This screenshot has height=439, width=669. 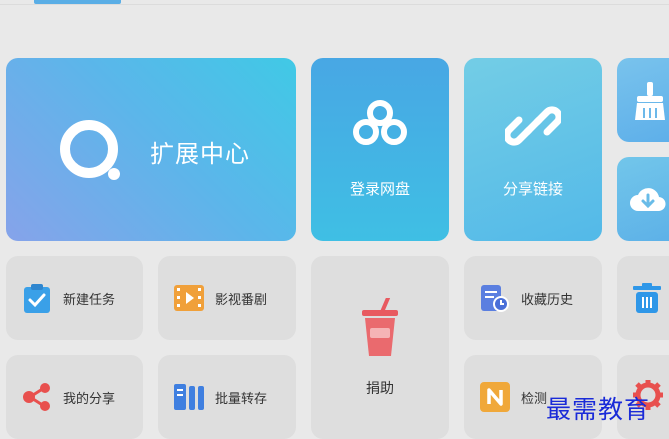 I want to click on batch-bars-icon, so click(x=189, y=397).